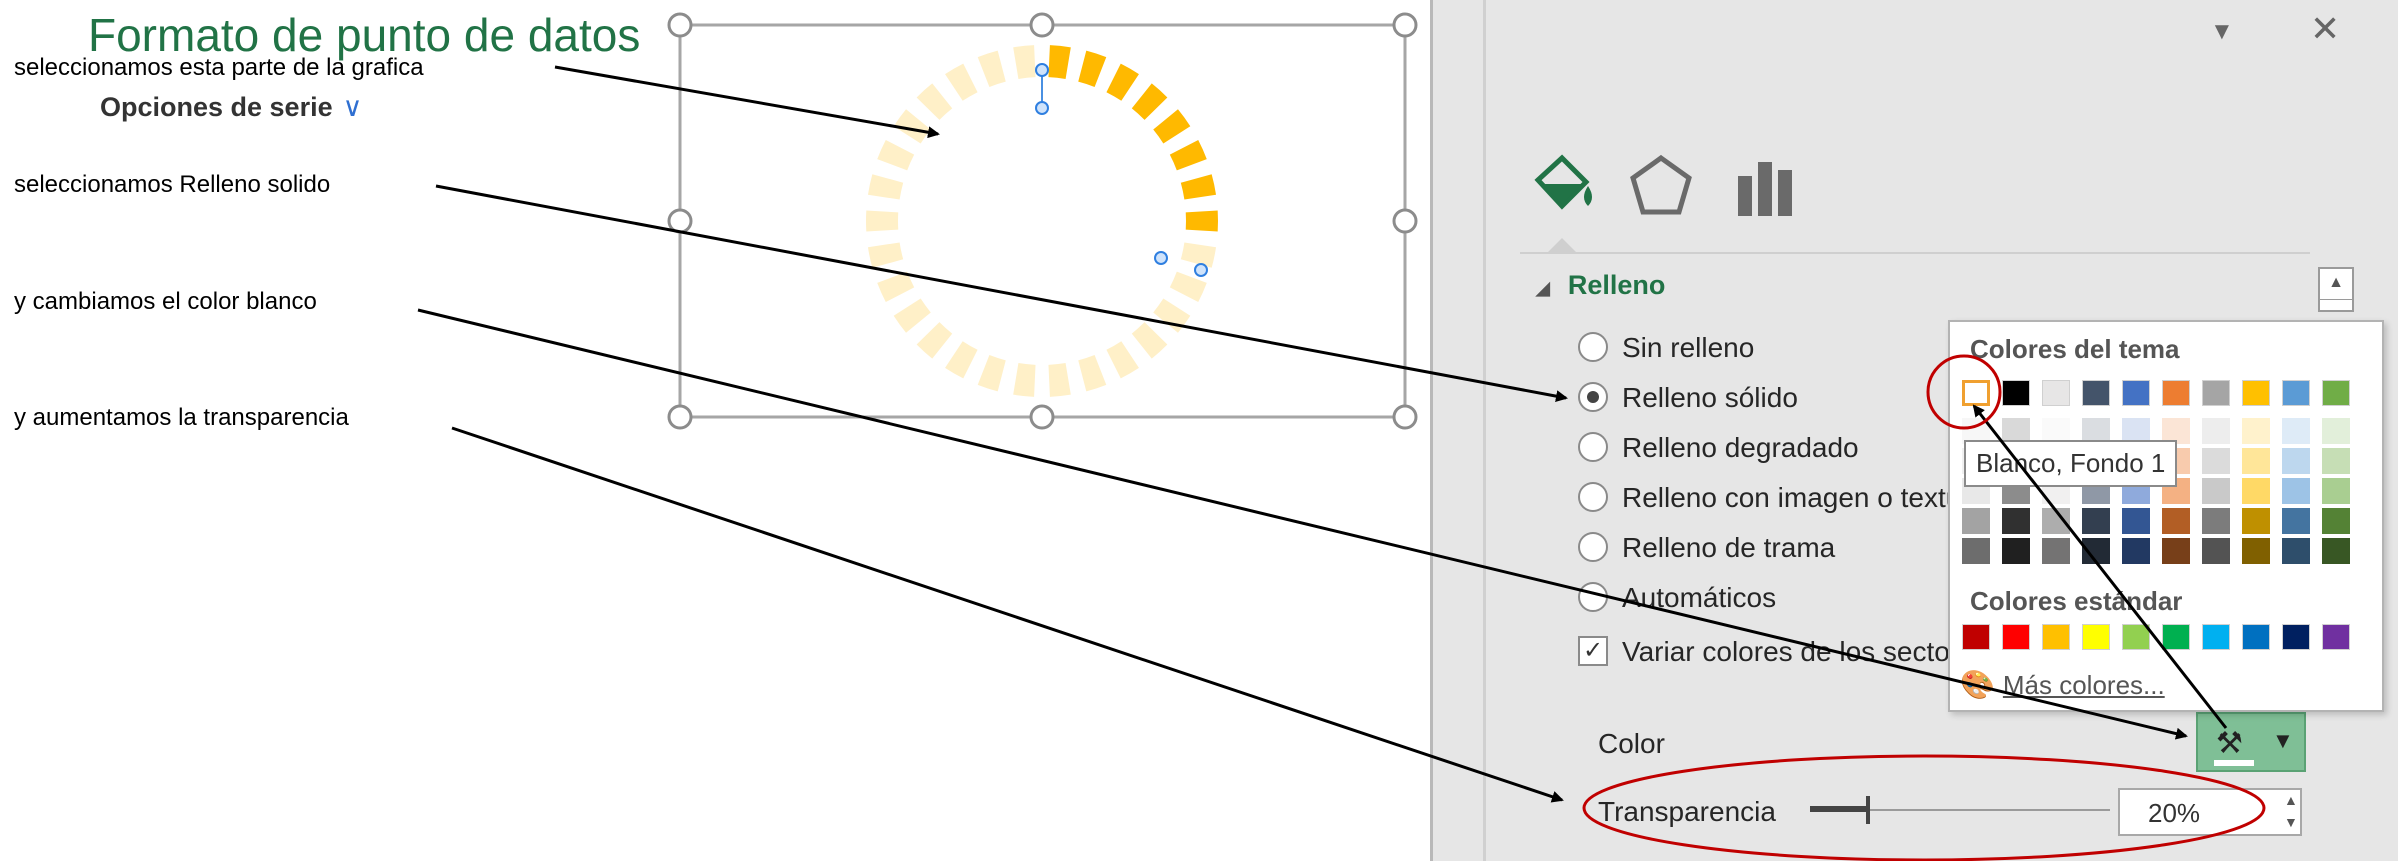 Image resolution: width=2398 pixels, height=861 pixels. Describe the element at coordinates (2291, 800) in the screenshot. I see `spin-up-icon: ▲` at that location.